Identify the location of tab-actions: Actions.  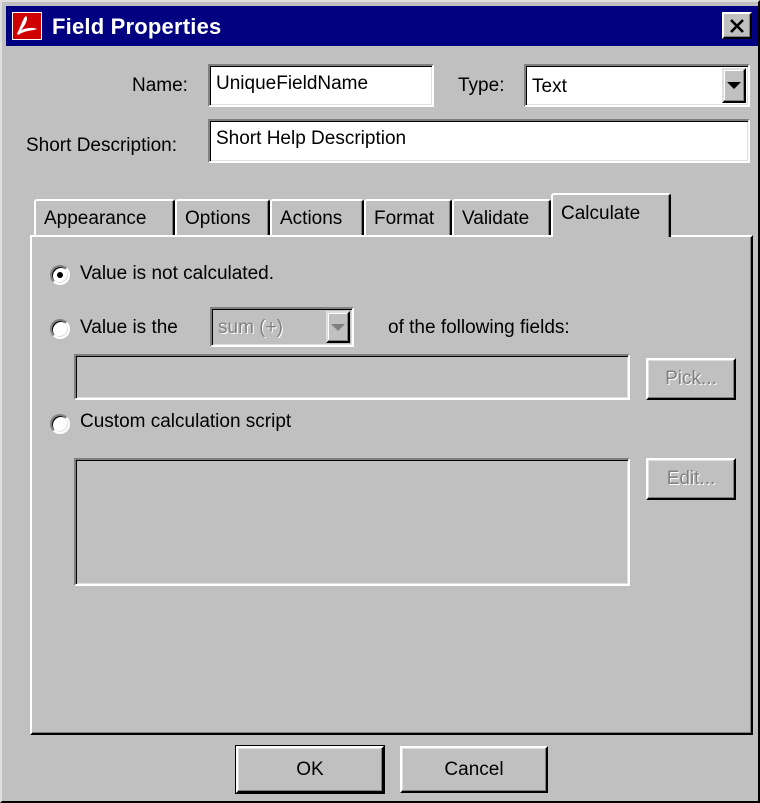
(317, 218).